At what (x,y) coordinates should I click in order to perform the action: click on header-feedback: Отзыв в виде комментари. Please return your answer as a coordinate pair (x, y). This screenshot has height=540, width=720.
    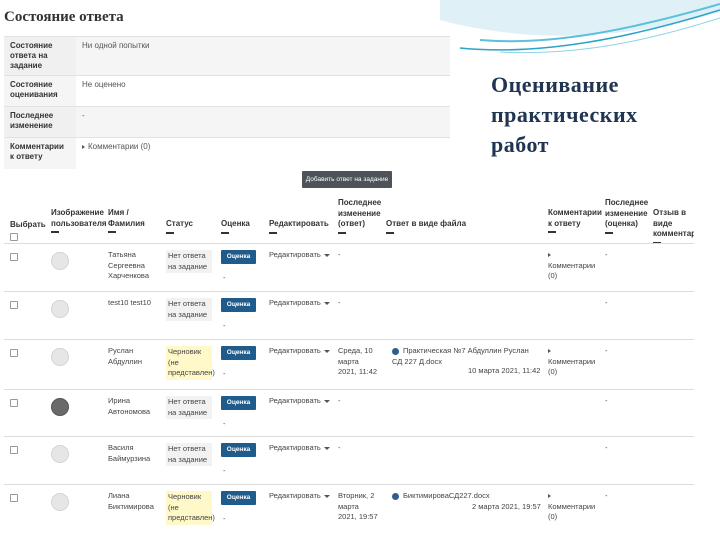
    Looking at the image, I should click on (673, 226).